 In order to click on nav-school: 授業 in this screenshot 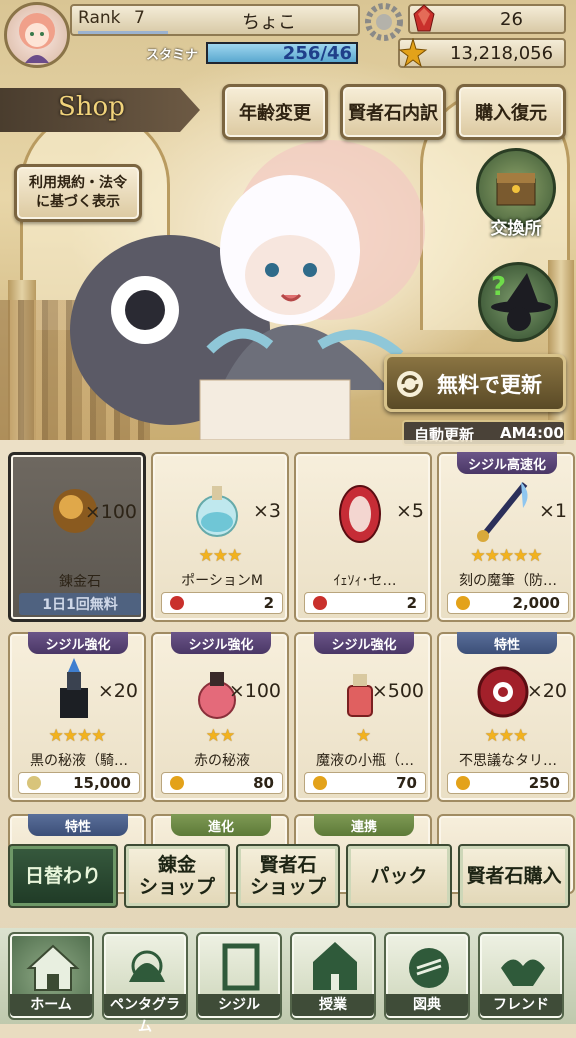, I will do `click(333, 976)`.